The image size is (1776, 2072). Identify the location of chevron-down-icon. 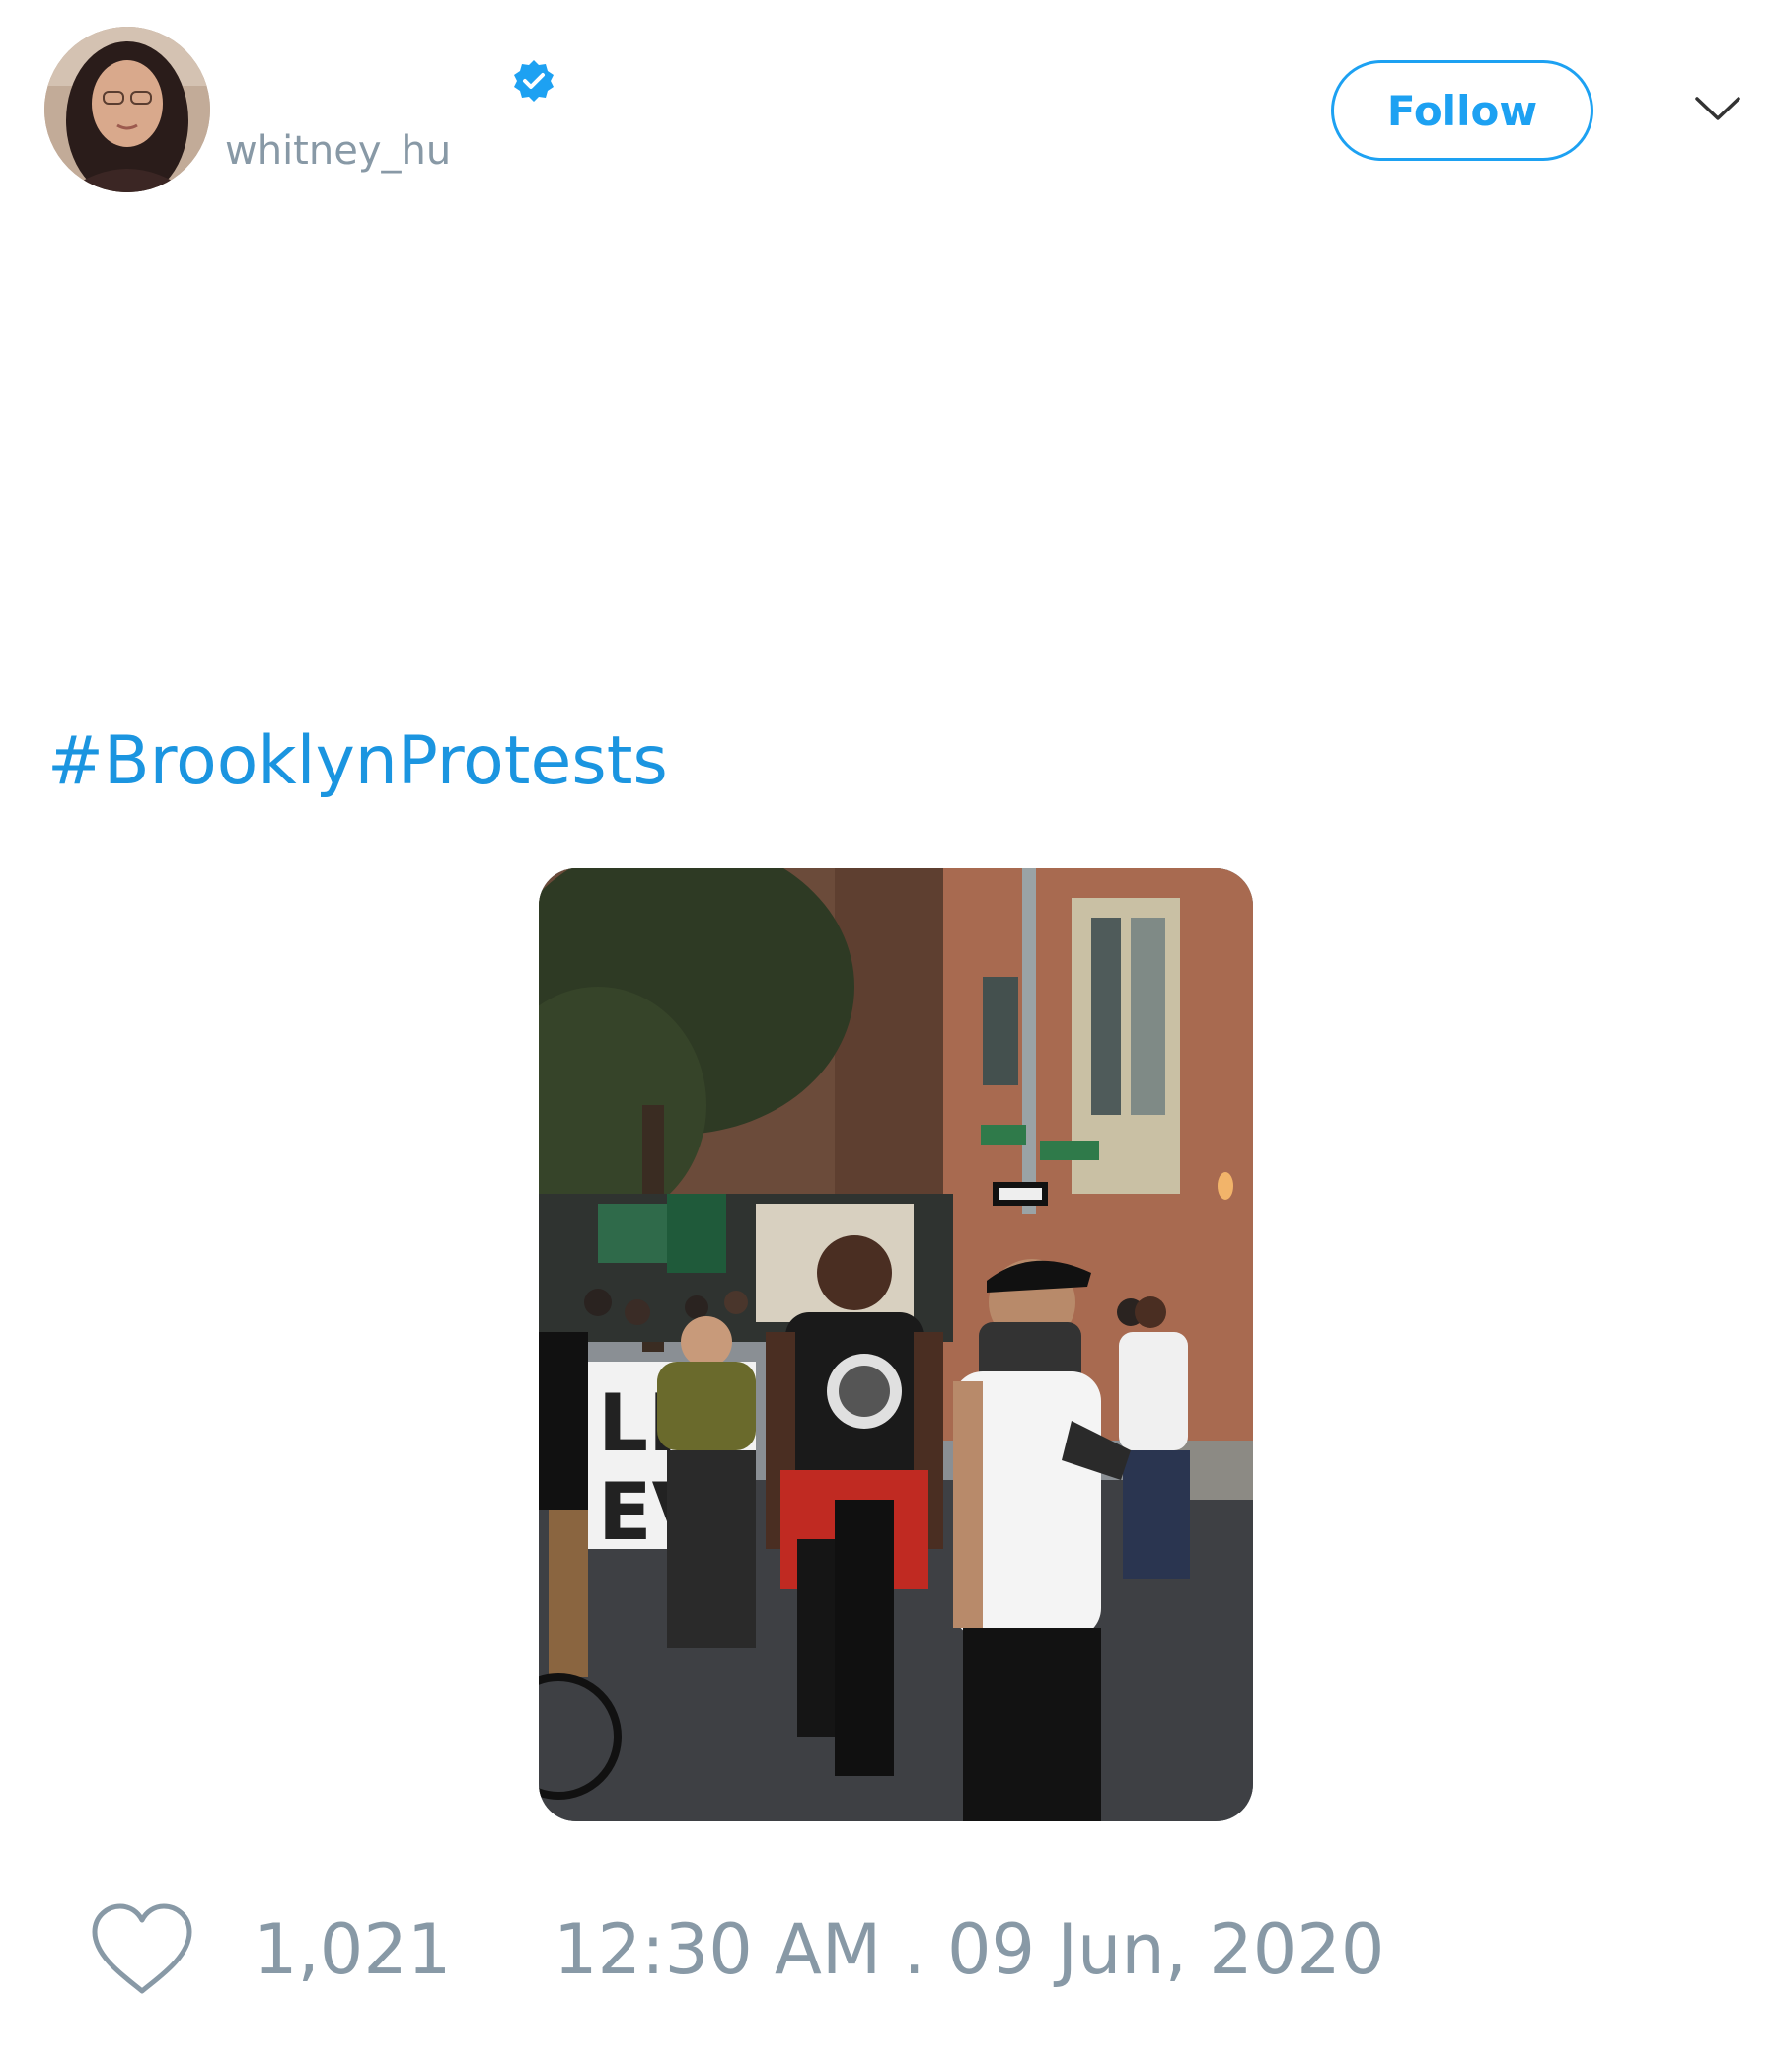
(1718, 109).